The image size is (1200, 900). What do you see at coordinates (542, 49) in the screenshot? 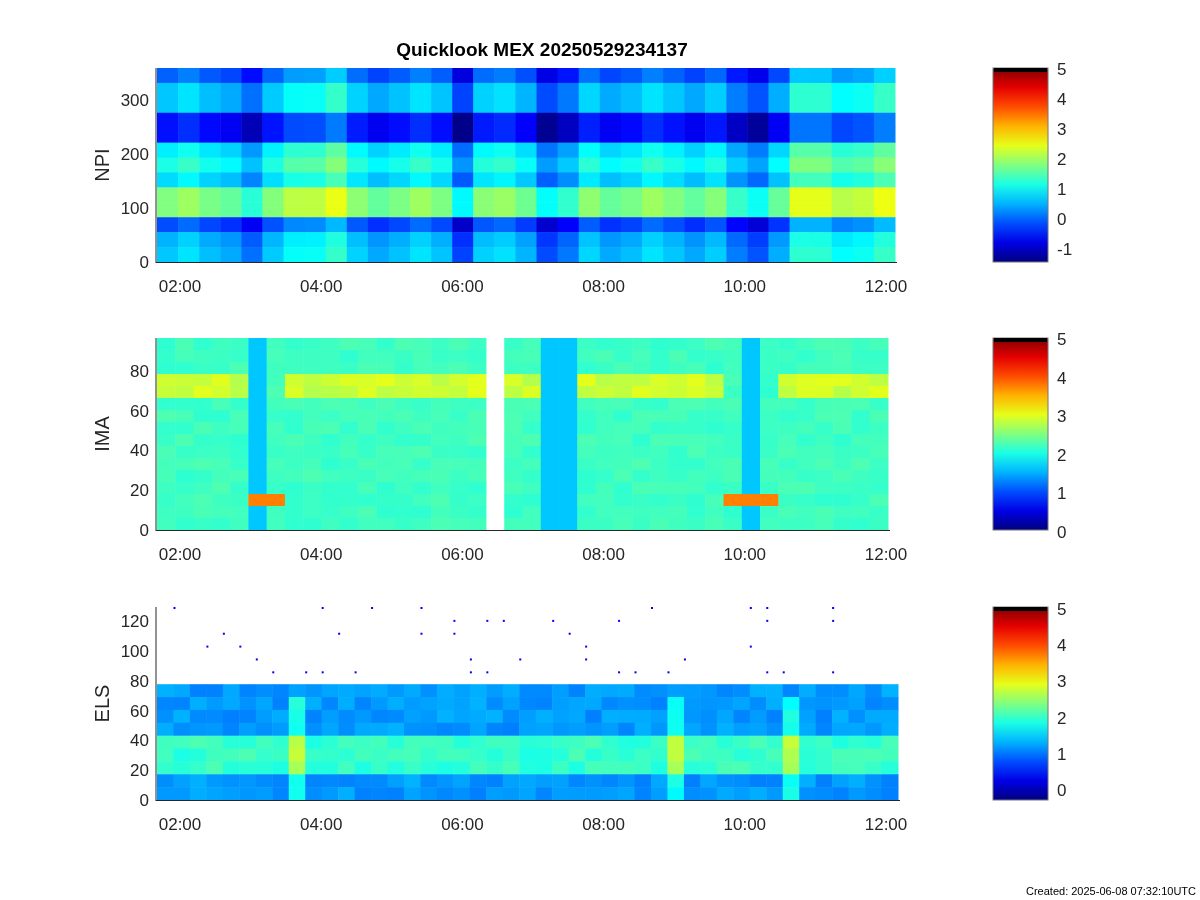
I see `figure-title: Quicklook MEX 20250529234137` at bounding box center [542, 49].